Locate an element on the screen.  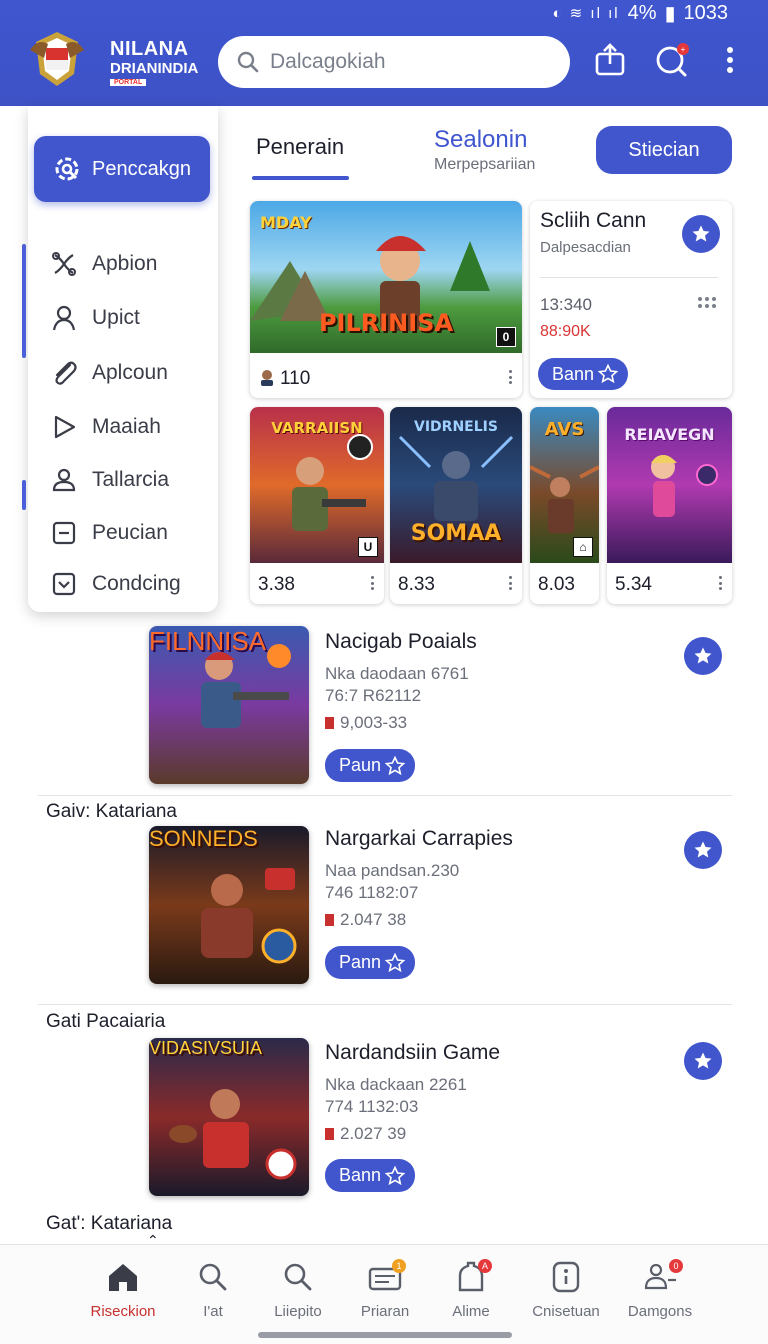
side-item-condcing: Condcing is located at coordinates (115, 584).